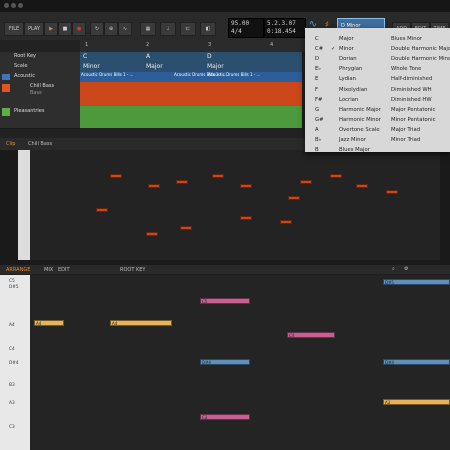 This screenshot has height=450, width=450. I want to click on play-icon: ▶, so click(51, 29).